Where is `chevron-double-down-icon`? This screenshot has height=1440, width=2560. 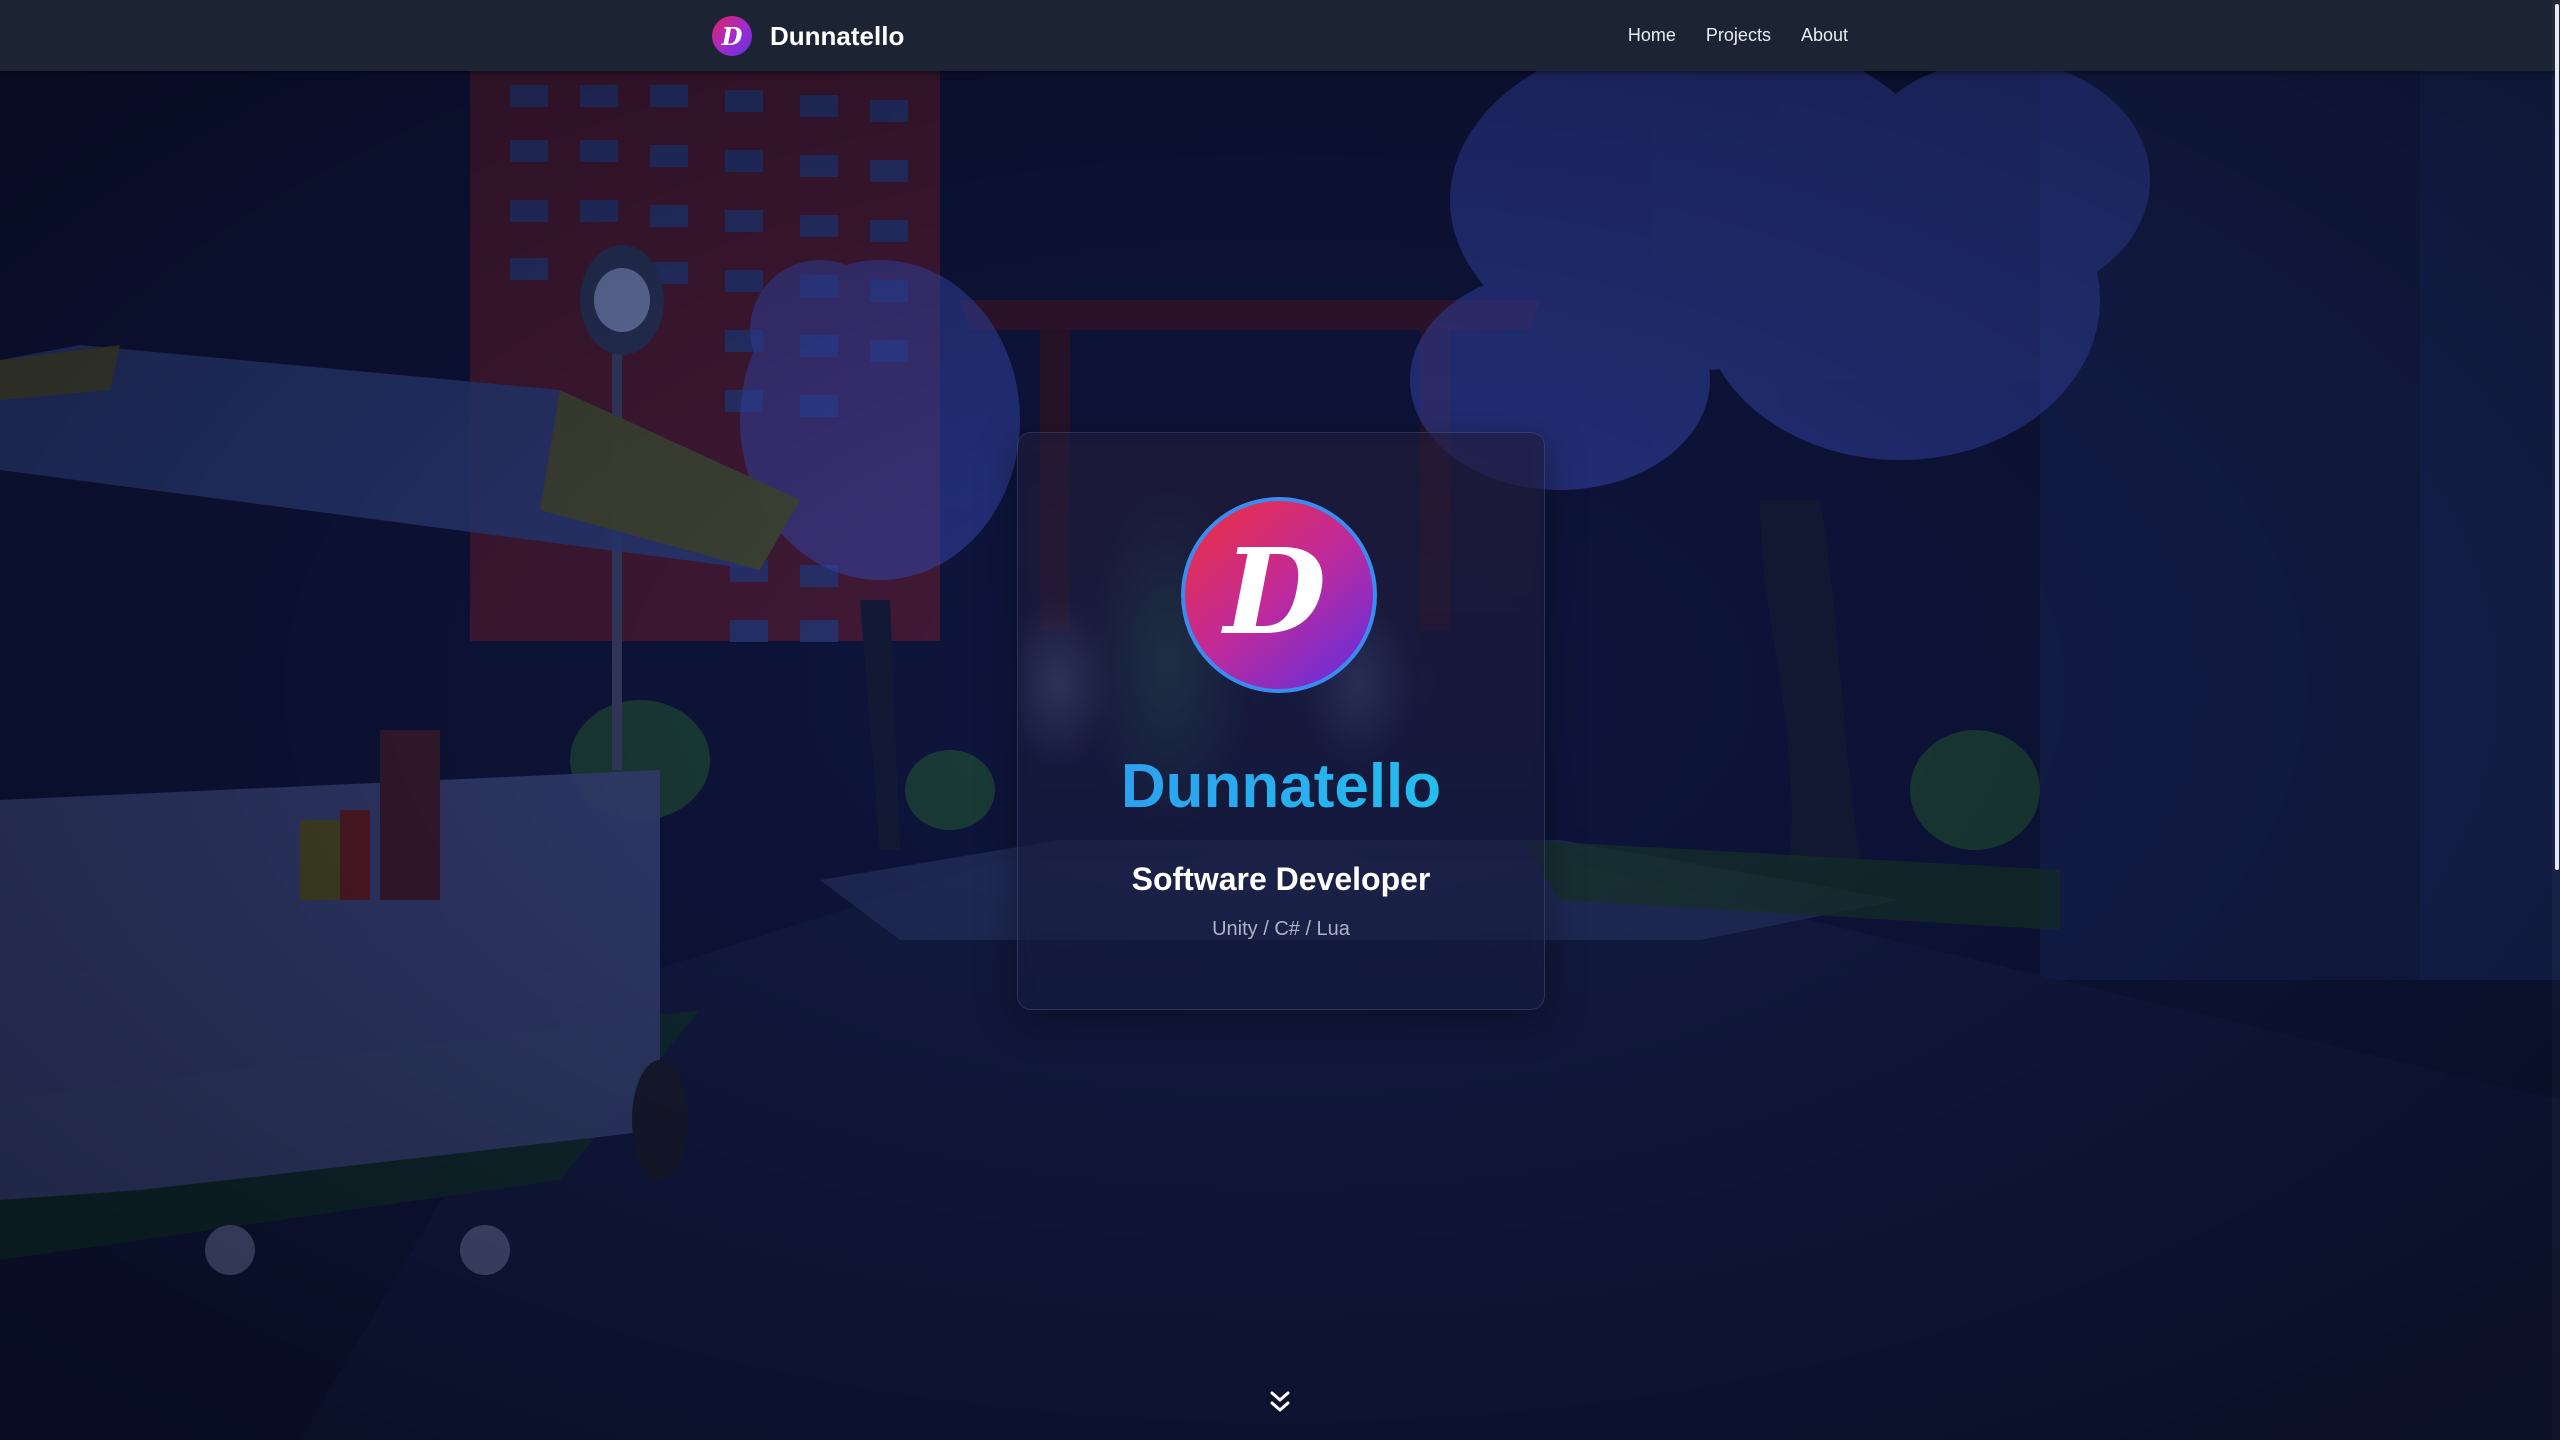
chevron-double-down-icon is located at coordinates (1280, 1402).